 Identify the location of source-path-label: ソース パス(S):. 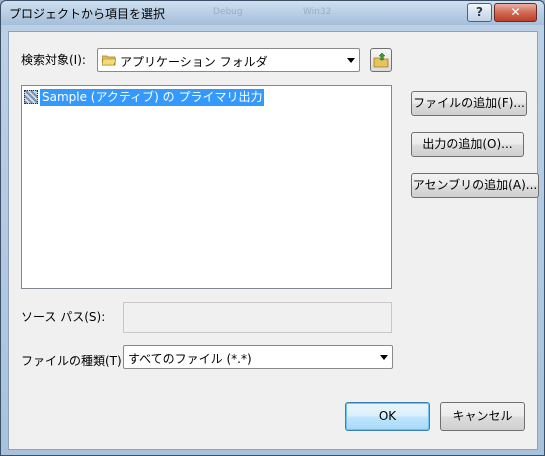
(63, 317).